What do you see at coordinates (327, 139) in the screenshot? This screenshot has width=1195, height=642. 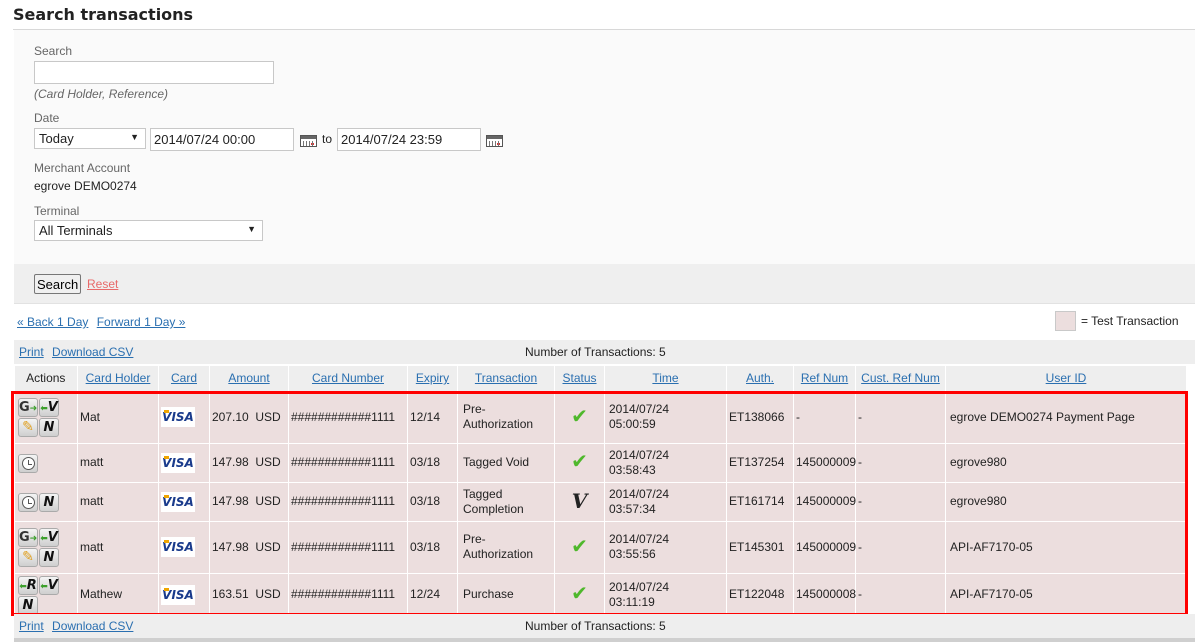 I see `to-label: to` at bounding box center [327, 139].